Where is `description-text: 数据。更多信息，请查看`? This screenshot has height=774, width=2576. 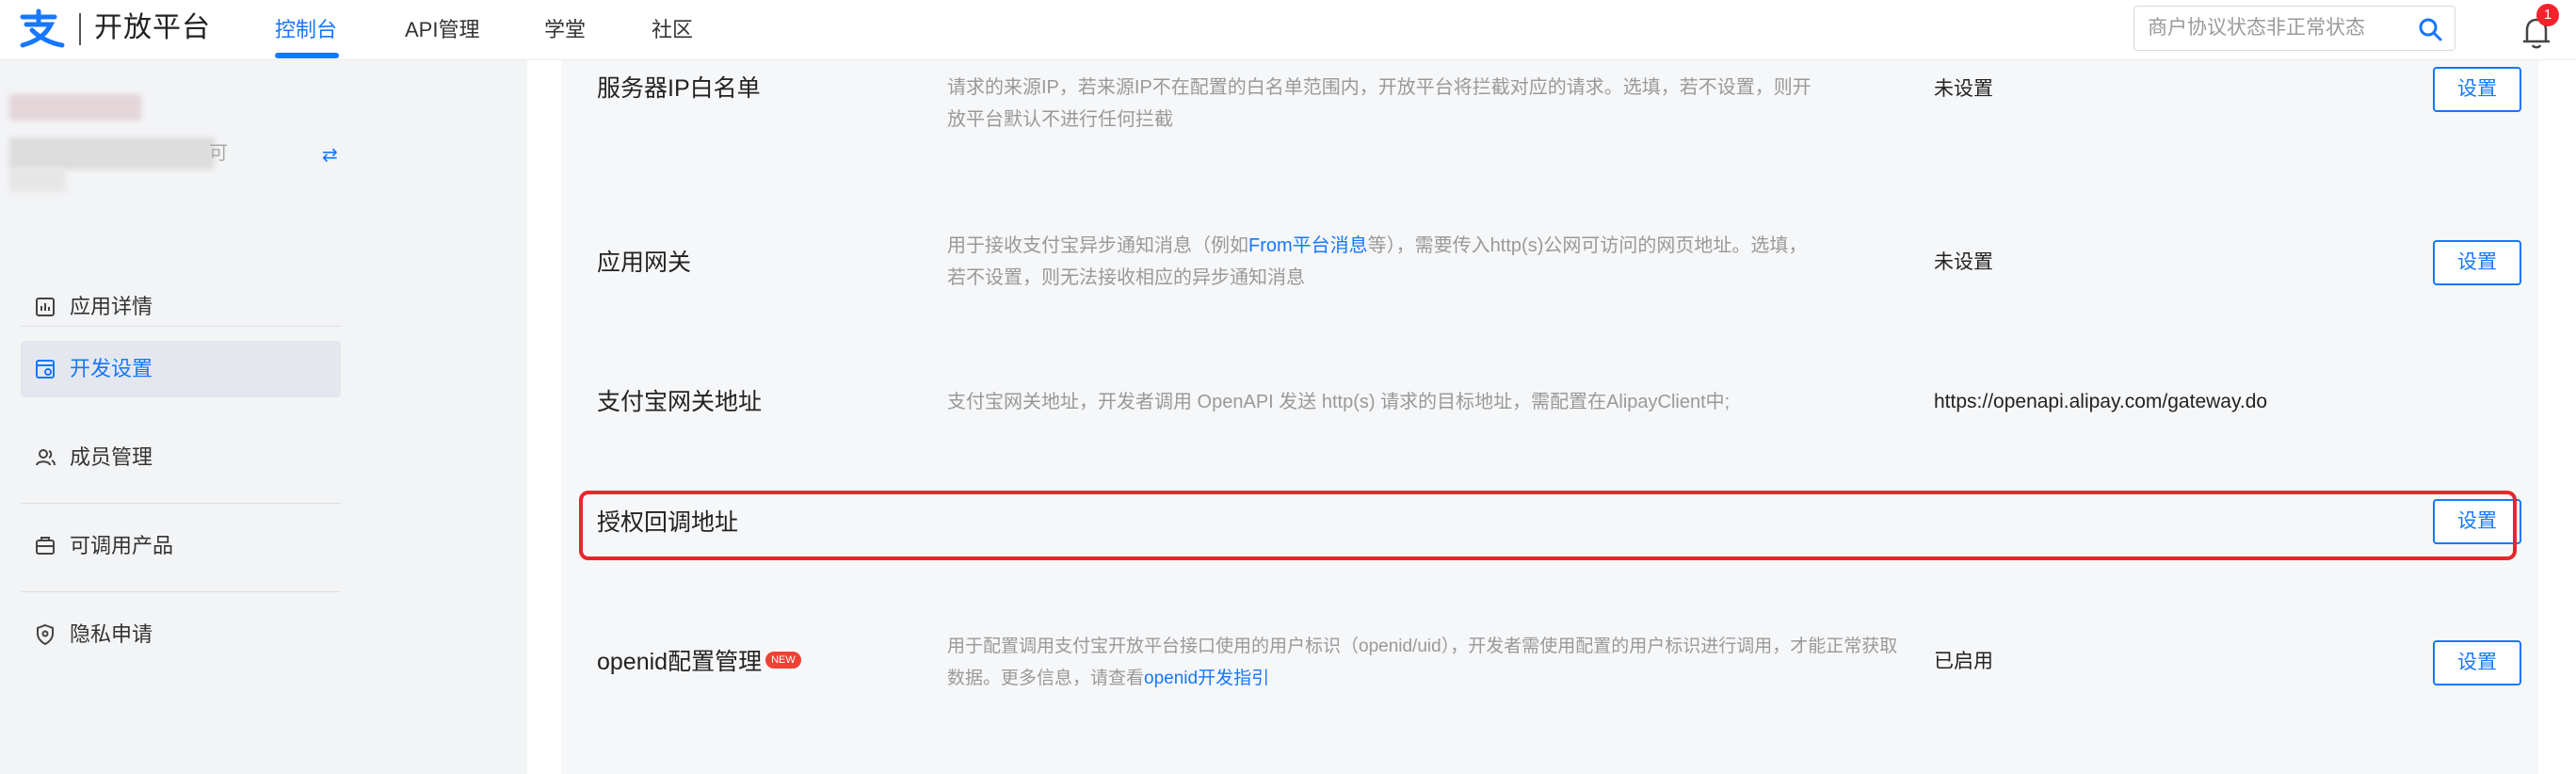 description-text: 数据。更多信息，请查看 is located at coordinates (1046, 679).